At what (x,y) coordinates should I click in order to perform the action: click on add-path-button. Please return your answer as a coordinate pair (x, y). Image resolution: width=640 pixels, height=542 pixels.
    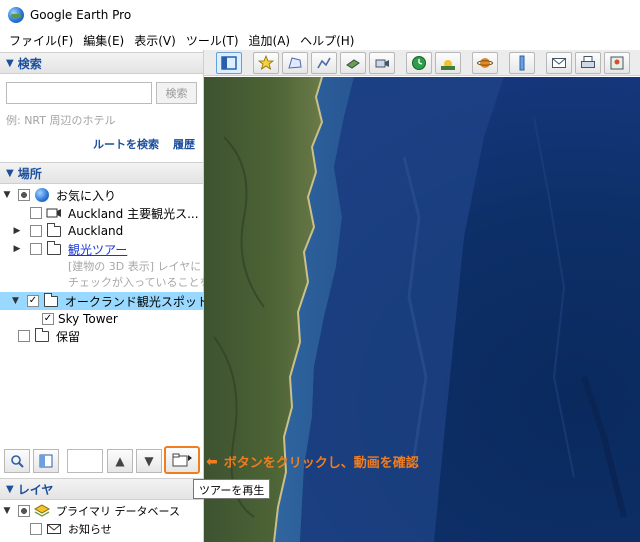
    Looking at the image, I should click on (324, 62).